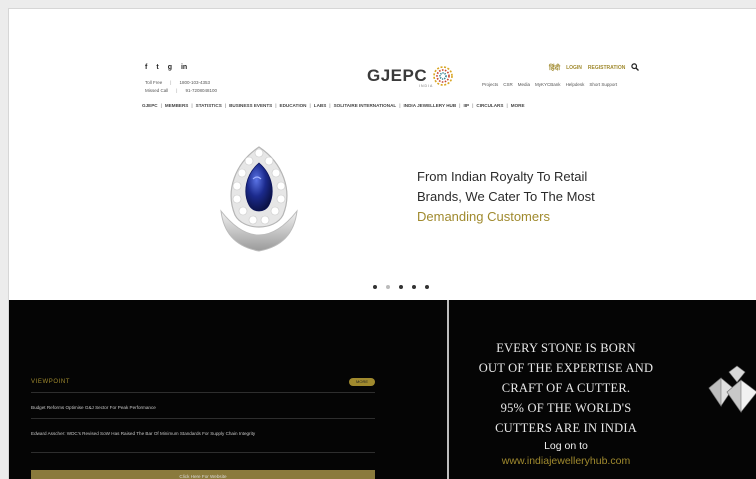 This screenshot has width=756, height=479. I want to click on facebook-icon: f, so click(146, 67).